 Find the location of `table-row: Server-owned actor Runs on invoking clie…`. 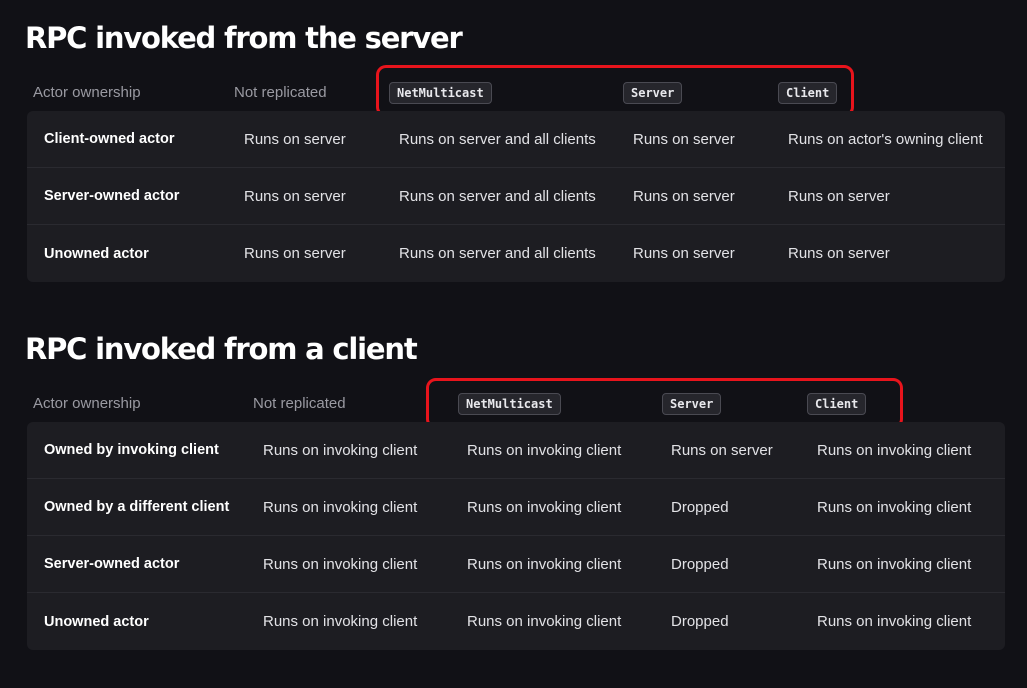

table-row: Server-owned actor Runs on invoking clie… is located at coordinates (516, 564).